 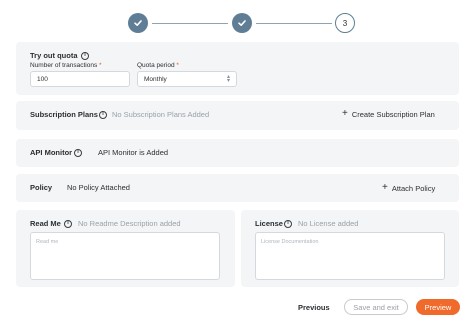 What do you see at coordinates (269, 223) in the screenshot?
I see `license-title: License` at bounding box center [269, 223].